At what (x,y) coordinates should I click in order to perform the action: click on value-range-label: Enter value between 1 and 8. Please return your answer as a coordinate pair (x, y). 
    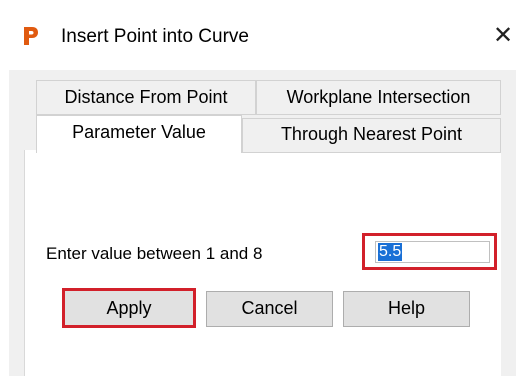
    Looking at the image, I should click on (154, 253).